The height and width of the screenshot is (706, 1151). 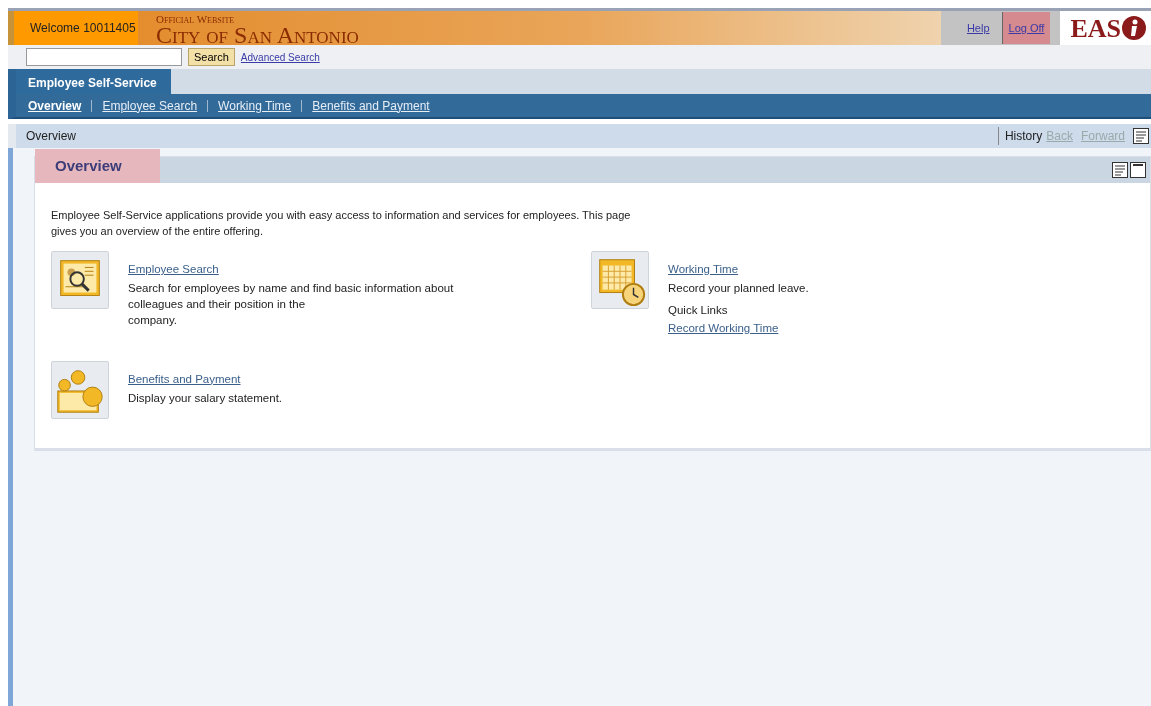 I want to click on service-description: Record your planned leave., so click(x=738, y=289).